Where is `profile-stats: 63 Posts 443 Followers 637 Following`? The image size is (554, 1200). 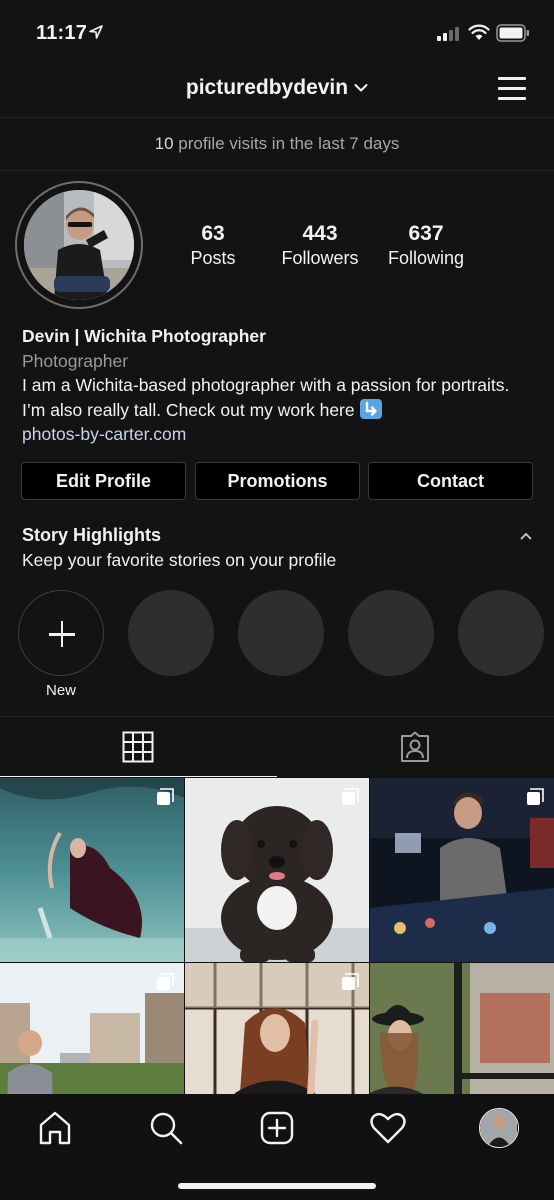
profile-stats: 63 Posts 443 Followers 637 Following is located at coordinates (330, 247).